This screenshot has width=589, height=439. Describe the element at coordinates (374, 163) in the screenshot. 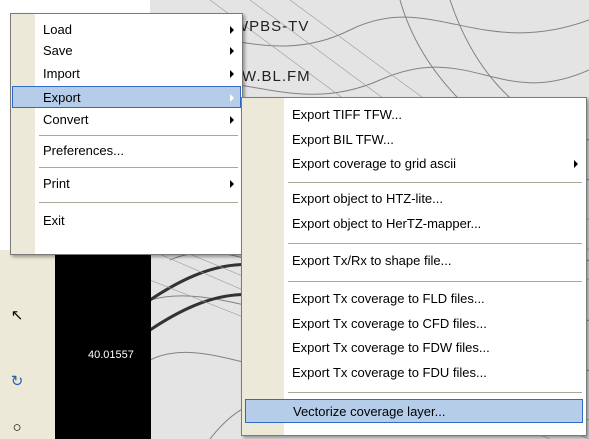

I see `menu-item-label: Export coverage to grid ascii` at that location.